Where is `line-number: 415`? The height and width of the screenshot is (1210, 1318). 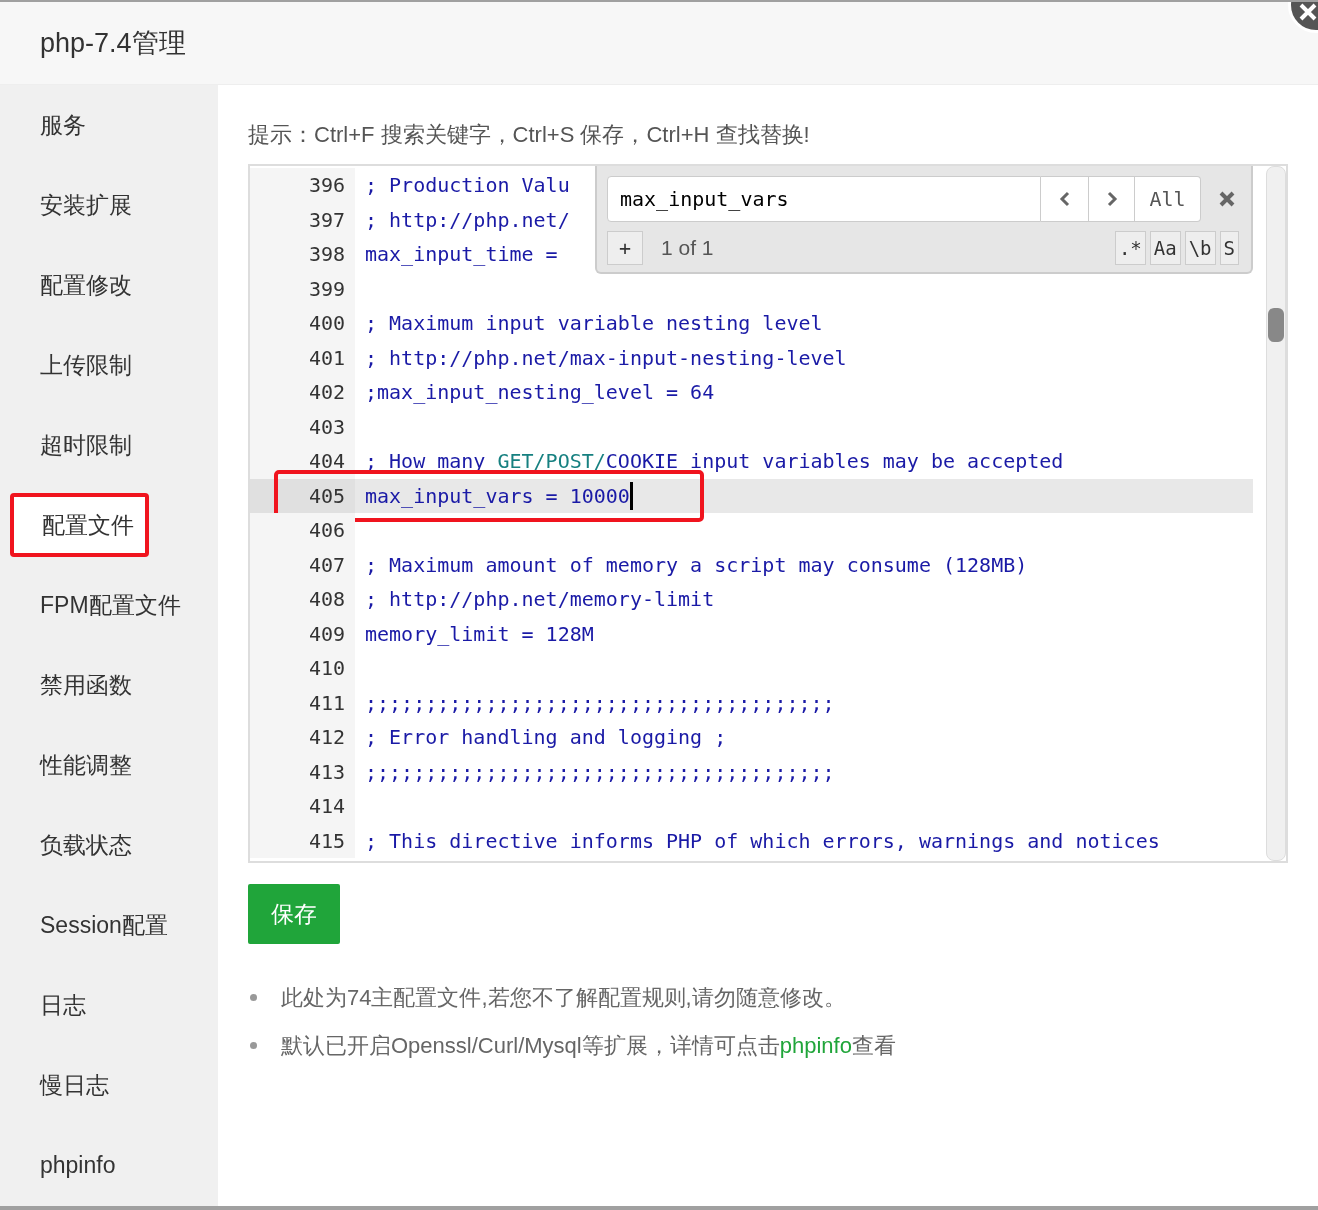
line-number: 415 is located at coordinates (302, 840).